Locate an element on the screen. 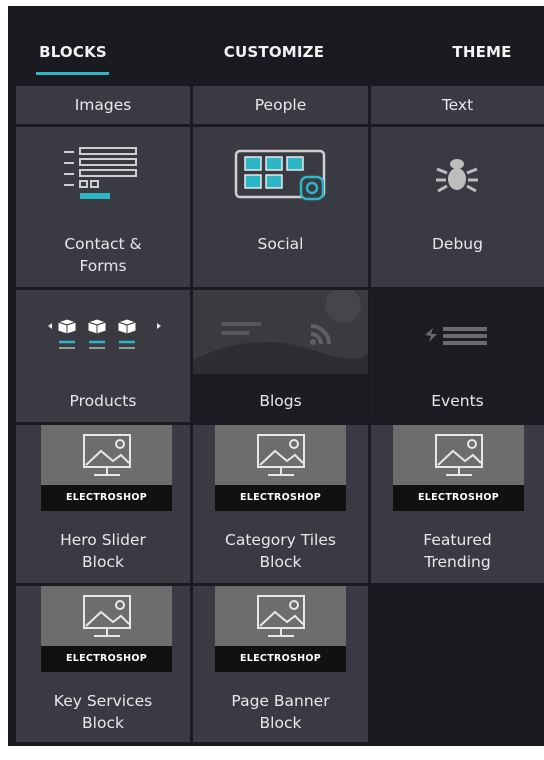  category-label: Images is located at coordinates (103, 105).